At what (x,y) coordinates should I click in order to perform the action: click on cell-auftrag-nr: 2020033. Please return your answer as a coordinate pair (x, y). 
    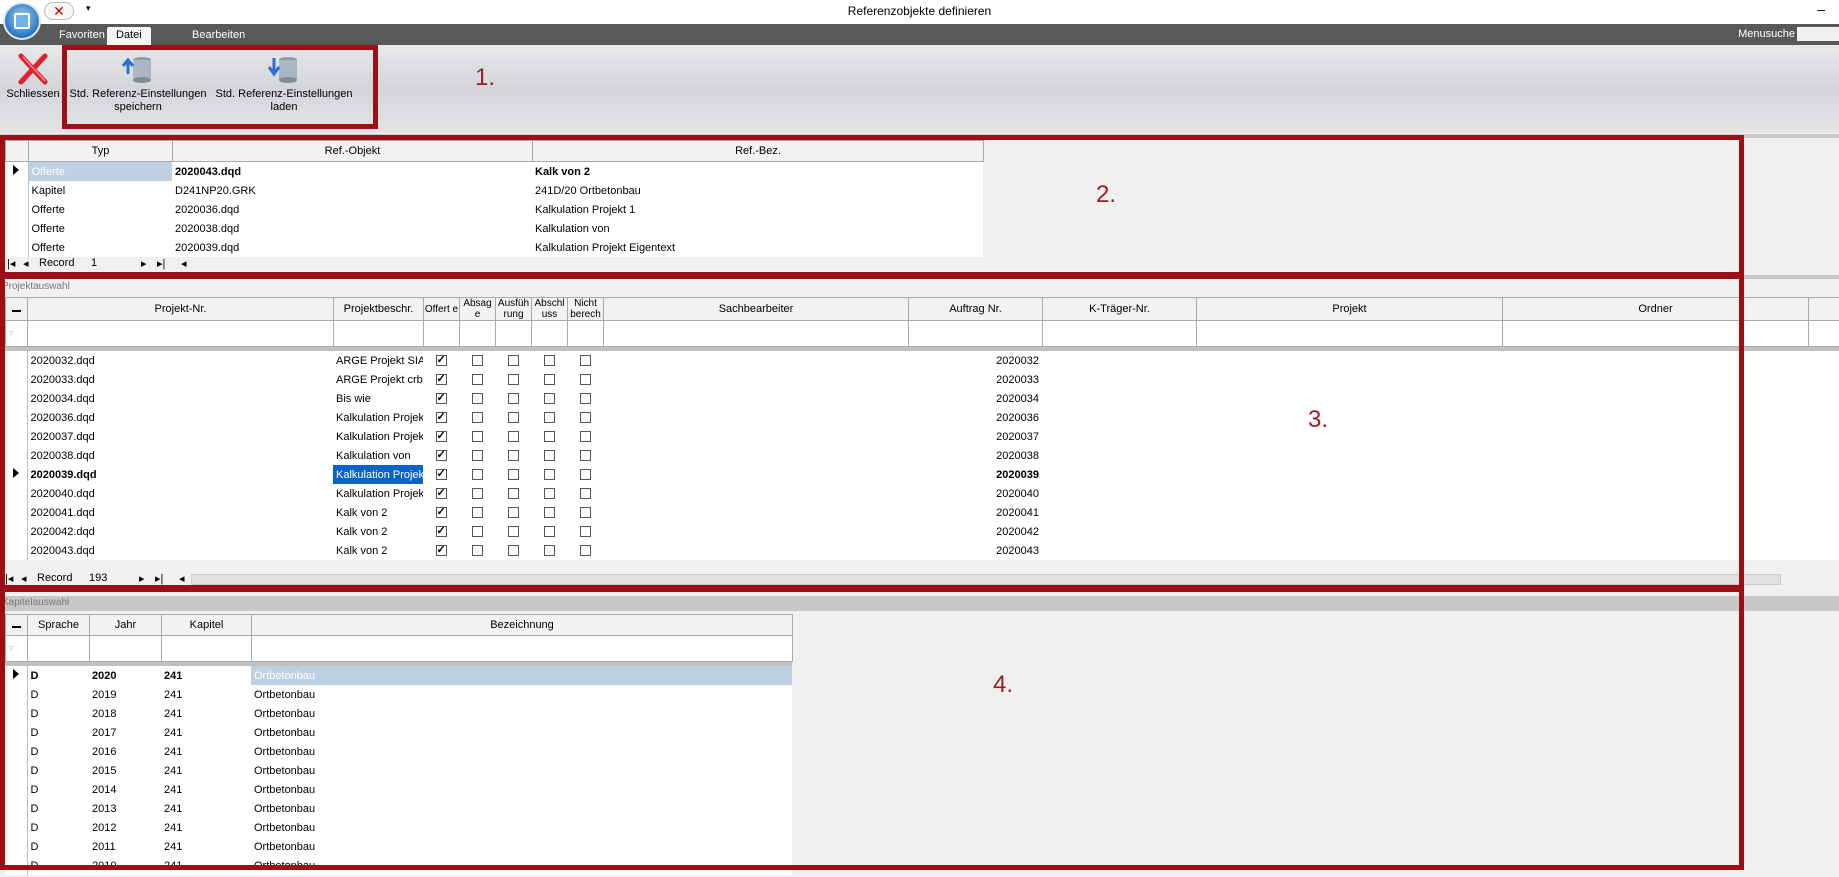
    Looking at the image, I should click on (975, 379).